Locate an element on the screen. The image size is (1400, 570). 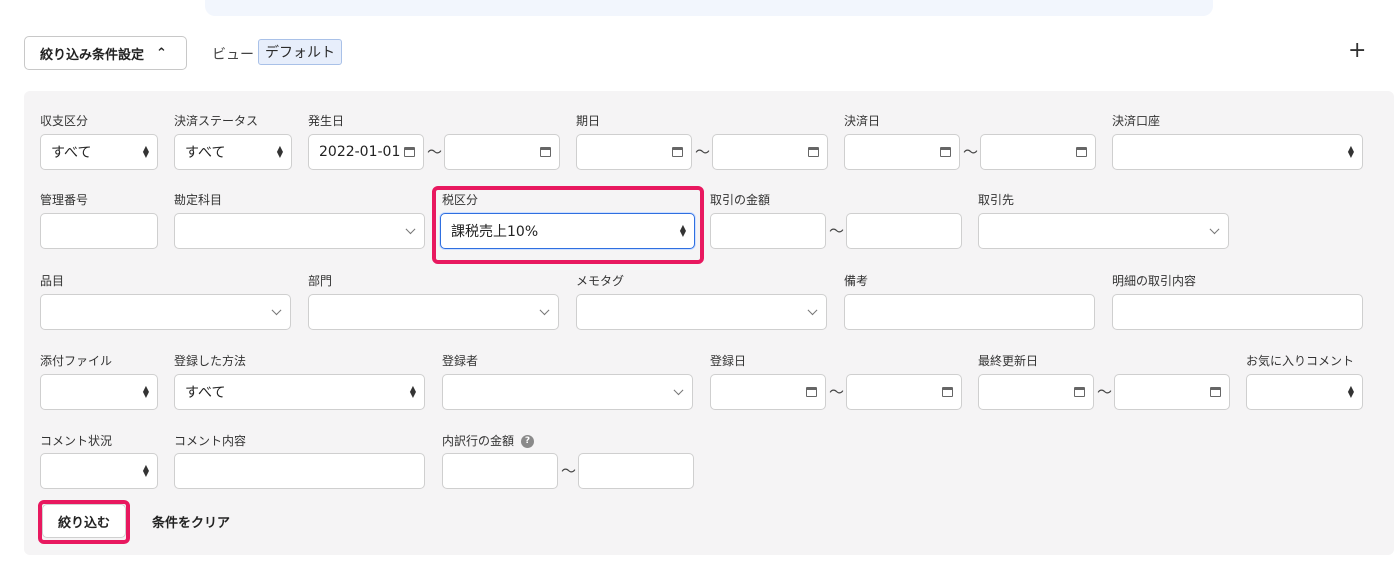
account-item-select is located at coordinates (299, 231).